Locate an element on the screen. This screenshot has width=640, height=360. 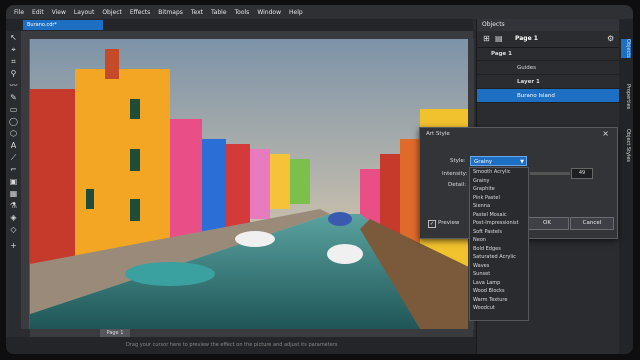
menu-tools: Tools is located at coordinates (242, 12).